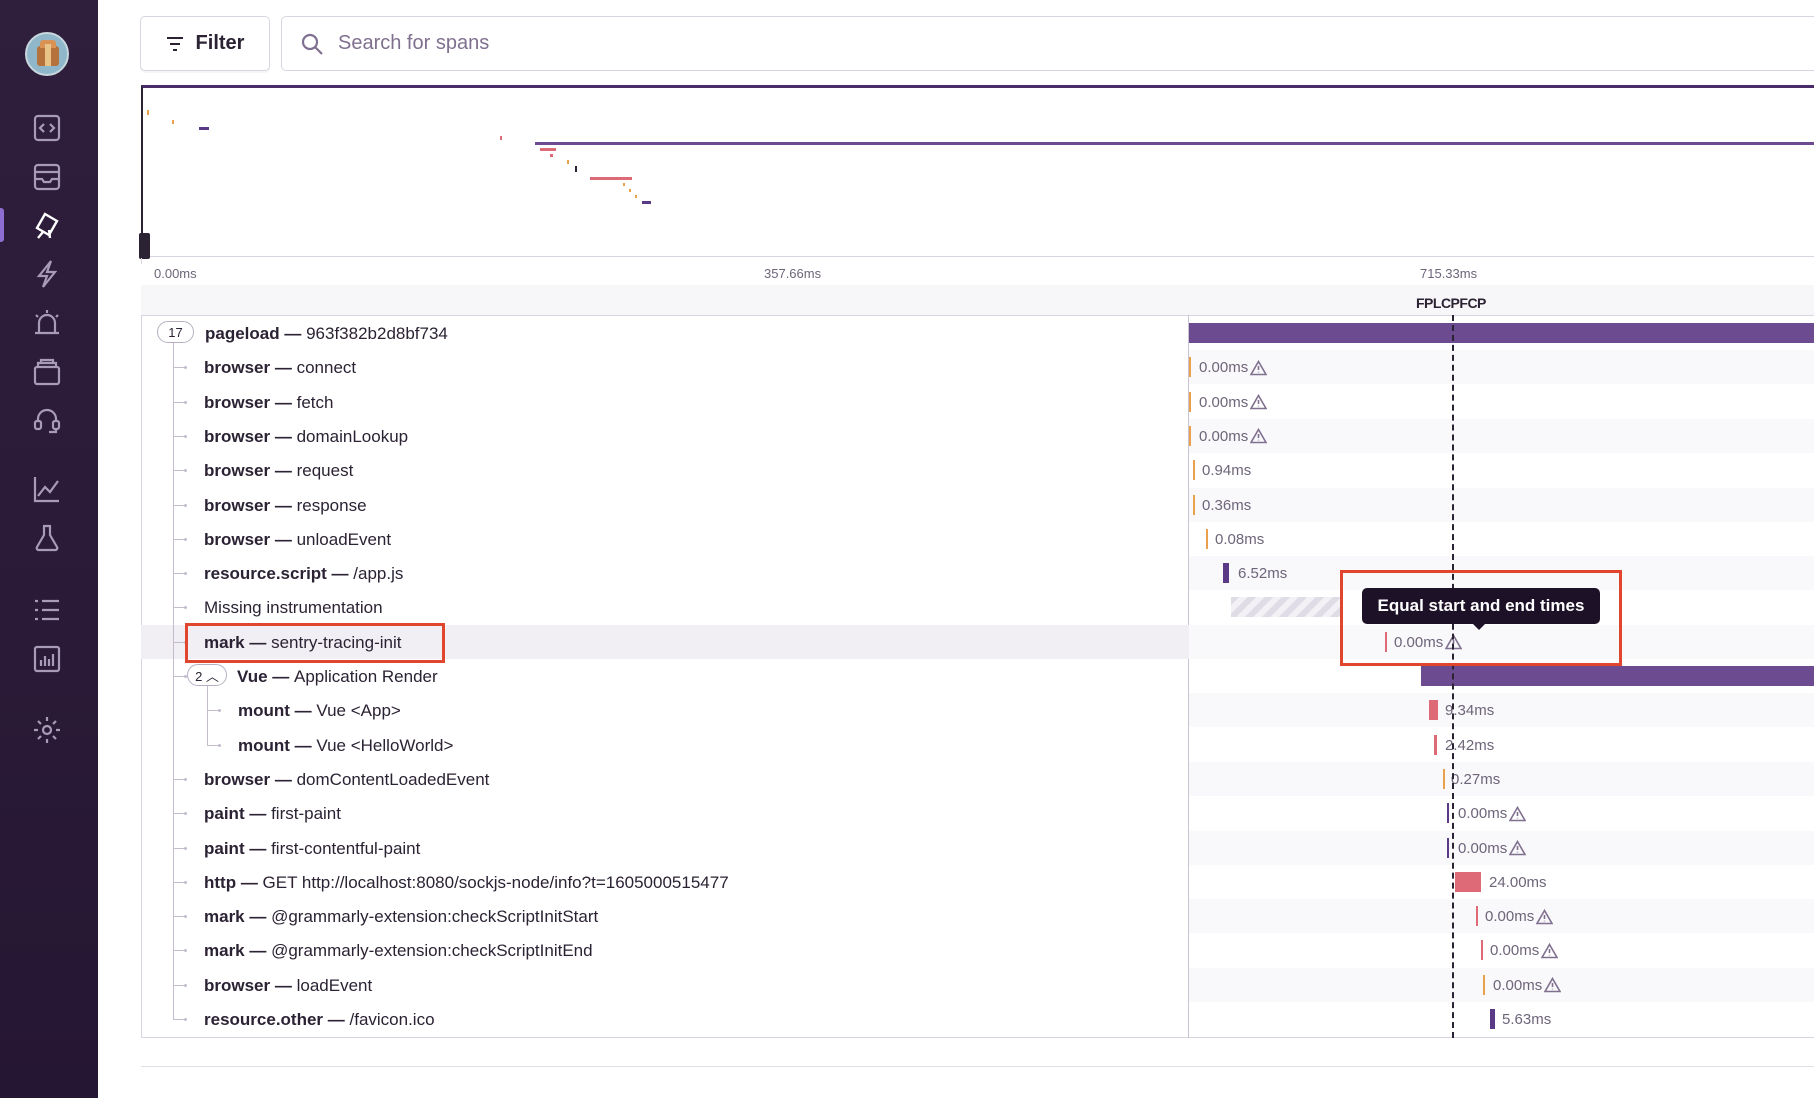 The height and width of the screenshot is (1098, 1814). I want to click on span-label: resource.script — /app.js, so click(303, 574).